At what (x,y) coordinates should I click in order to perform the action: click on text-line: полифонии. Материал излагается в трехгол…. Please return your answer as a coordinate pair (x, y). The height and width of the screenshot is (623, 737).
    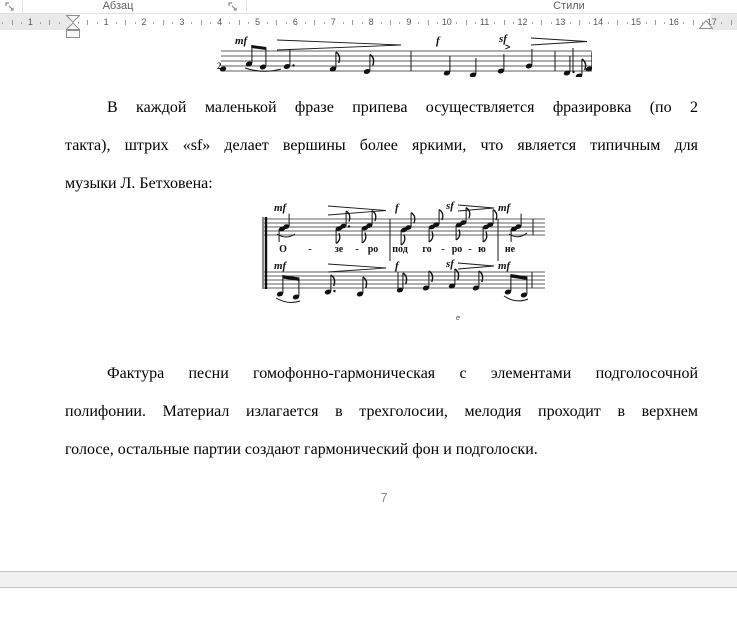
    Looking at the image, I should click on (381, 412).